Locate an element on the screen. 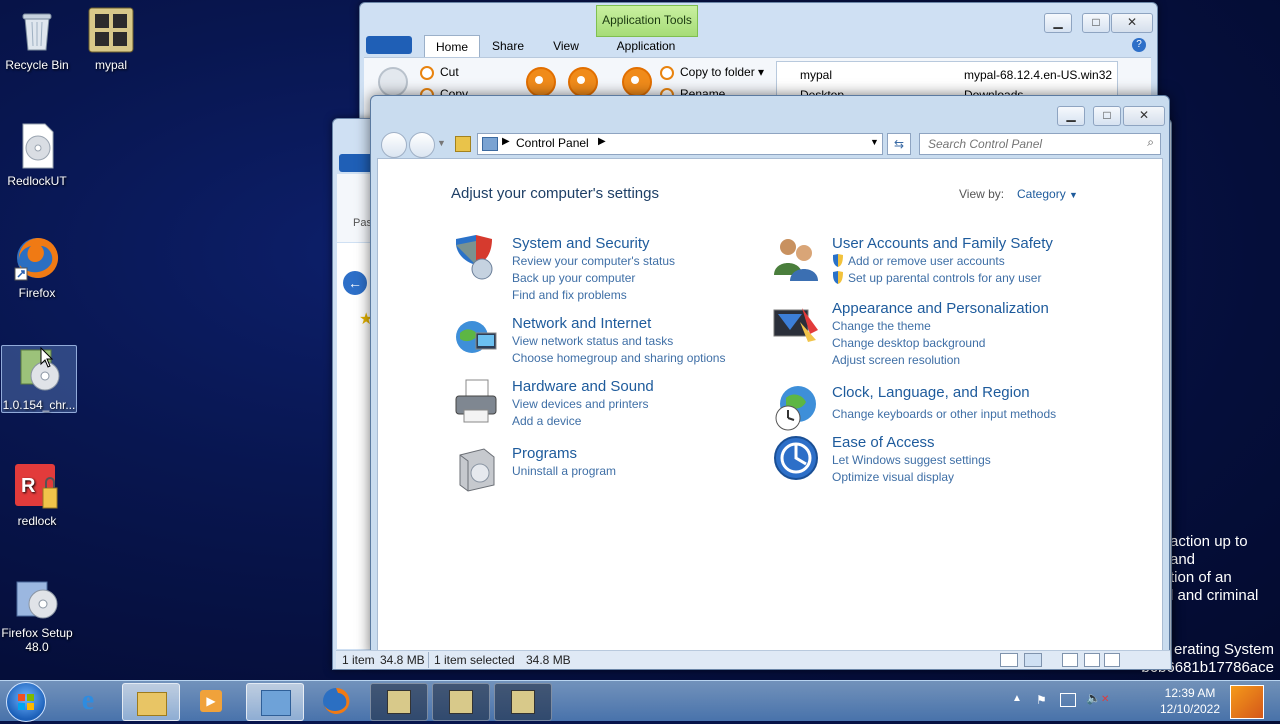 This screenshot has width=1280, height=724. view-by-dropdown: Category ▼ is located at coordinates (1047, 194).